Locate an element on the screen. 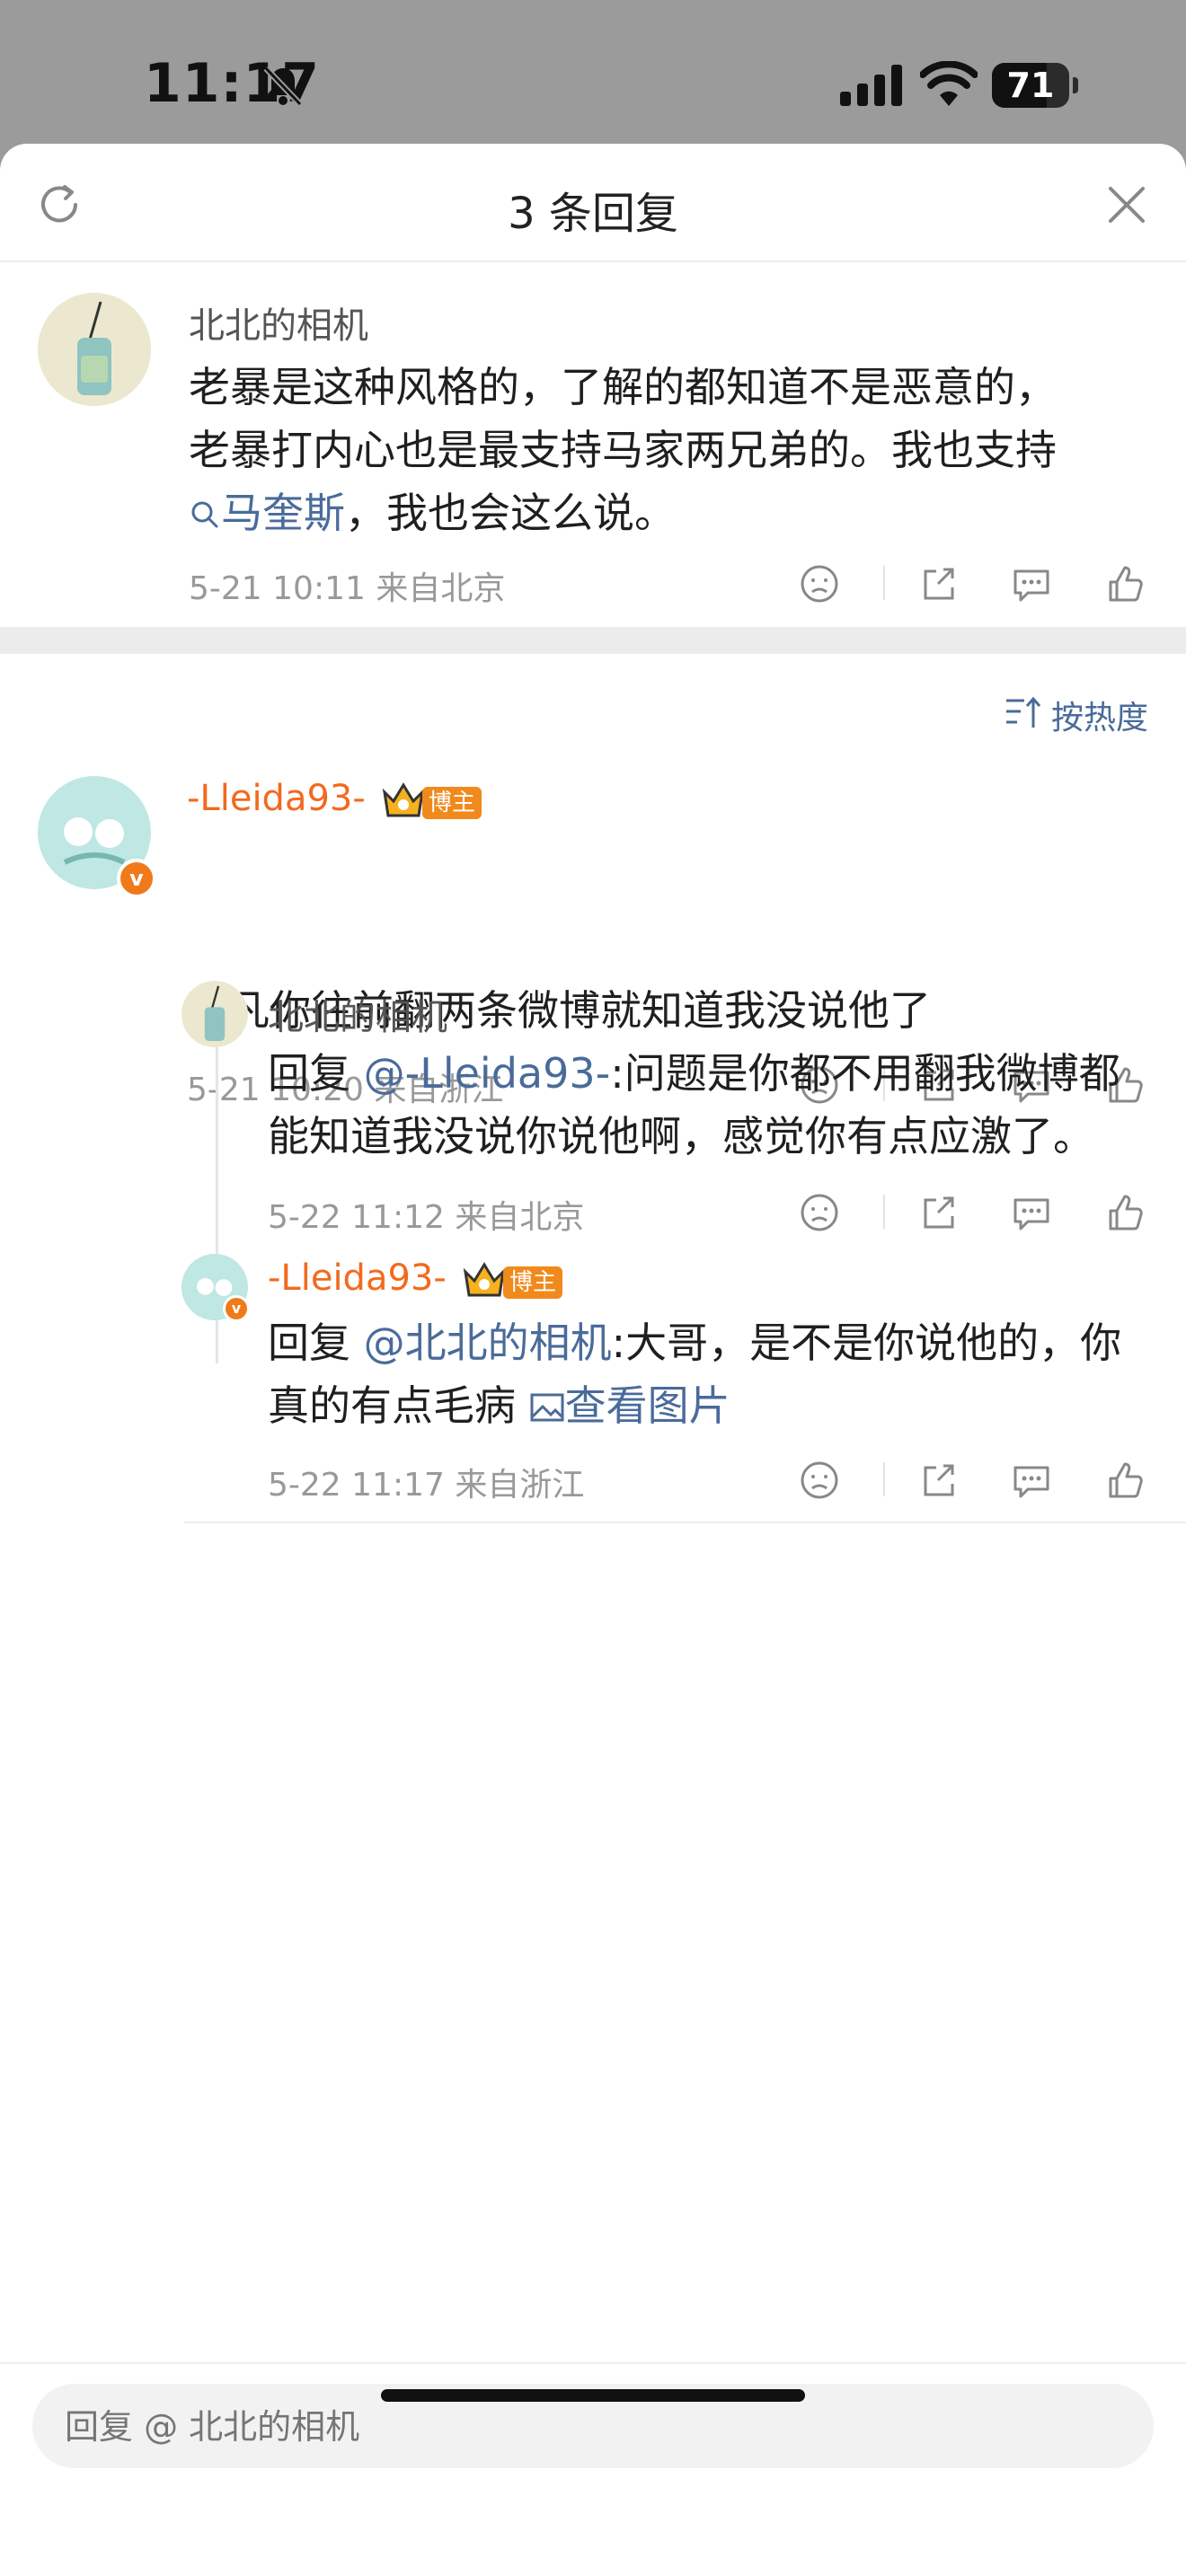 This screenshot has height=2576, width=1186. comment-text-rest: :大哥，是不是你说他的，你 is located at coordinates (866, 1343).